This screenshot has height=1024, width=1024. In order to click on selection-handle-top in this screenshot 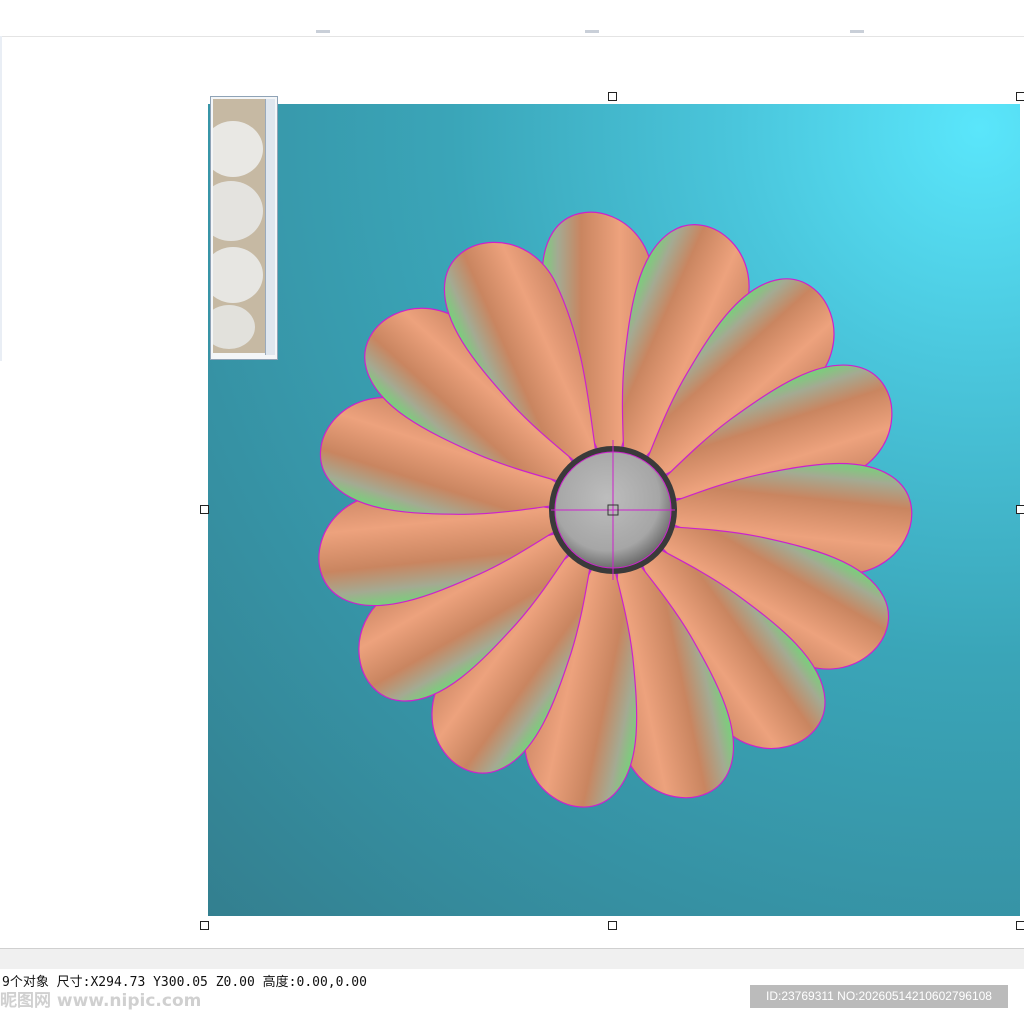, I will do `click(612, 96)`.